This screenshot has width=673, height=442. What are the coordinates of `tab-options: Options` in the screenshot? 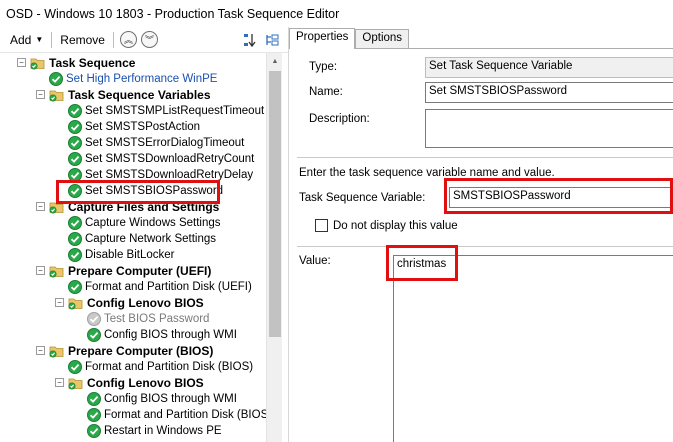 It's located at (382, 38).